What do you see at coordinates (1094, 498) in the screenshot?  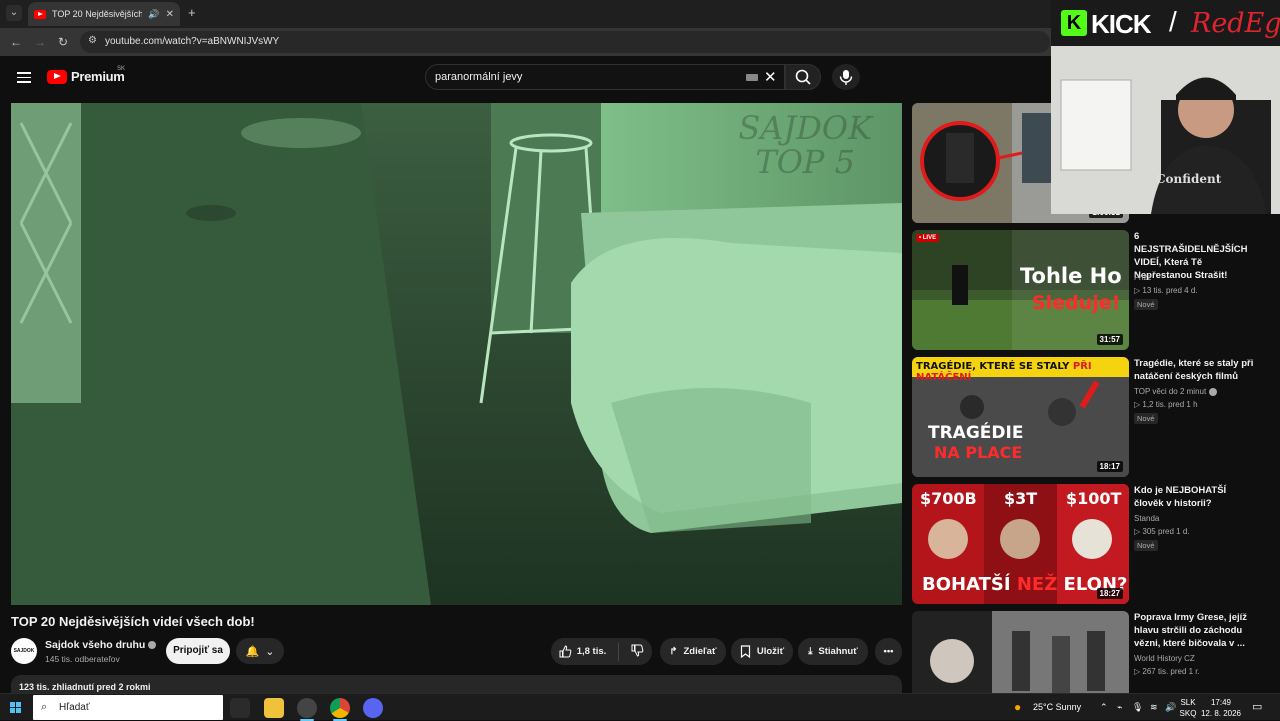 I see `thumbnail-value-3: $100T` at bounding box center [1094, 498].